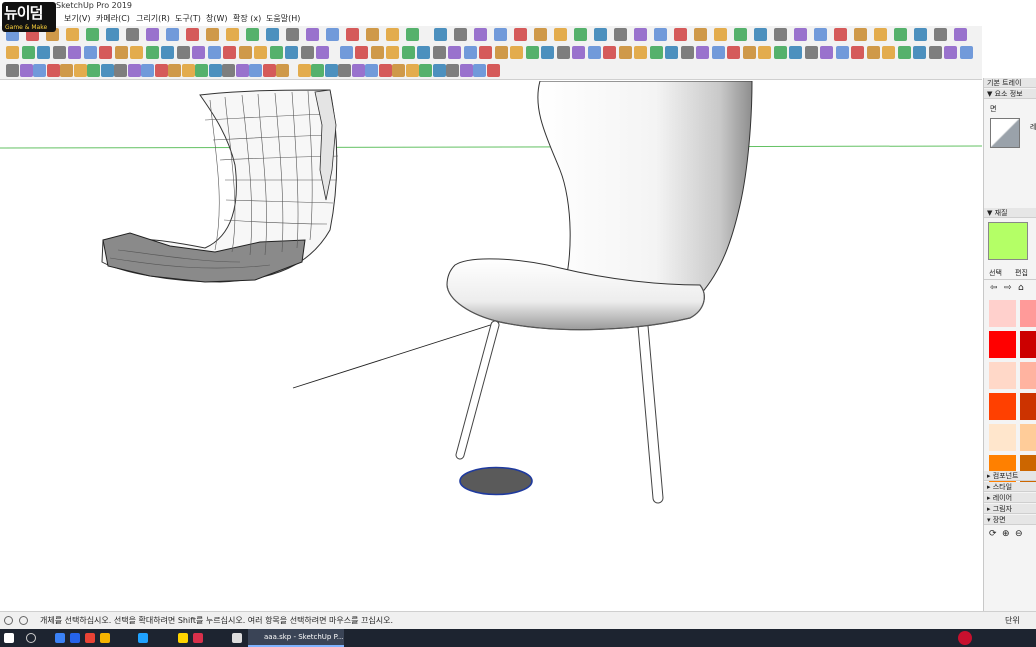 Image resolution: width=1036 pixels, height=647 pixels. Describe the element at coordinates (1010, 213) in the screenshot. I see `materials-header: ▼ 재질` at that location.